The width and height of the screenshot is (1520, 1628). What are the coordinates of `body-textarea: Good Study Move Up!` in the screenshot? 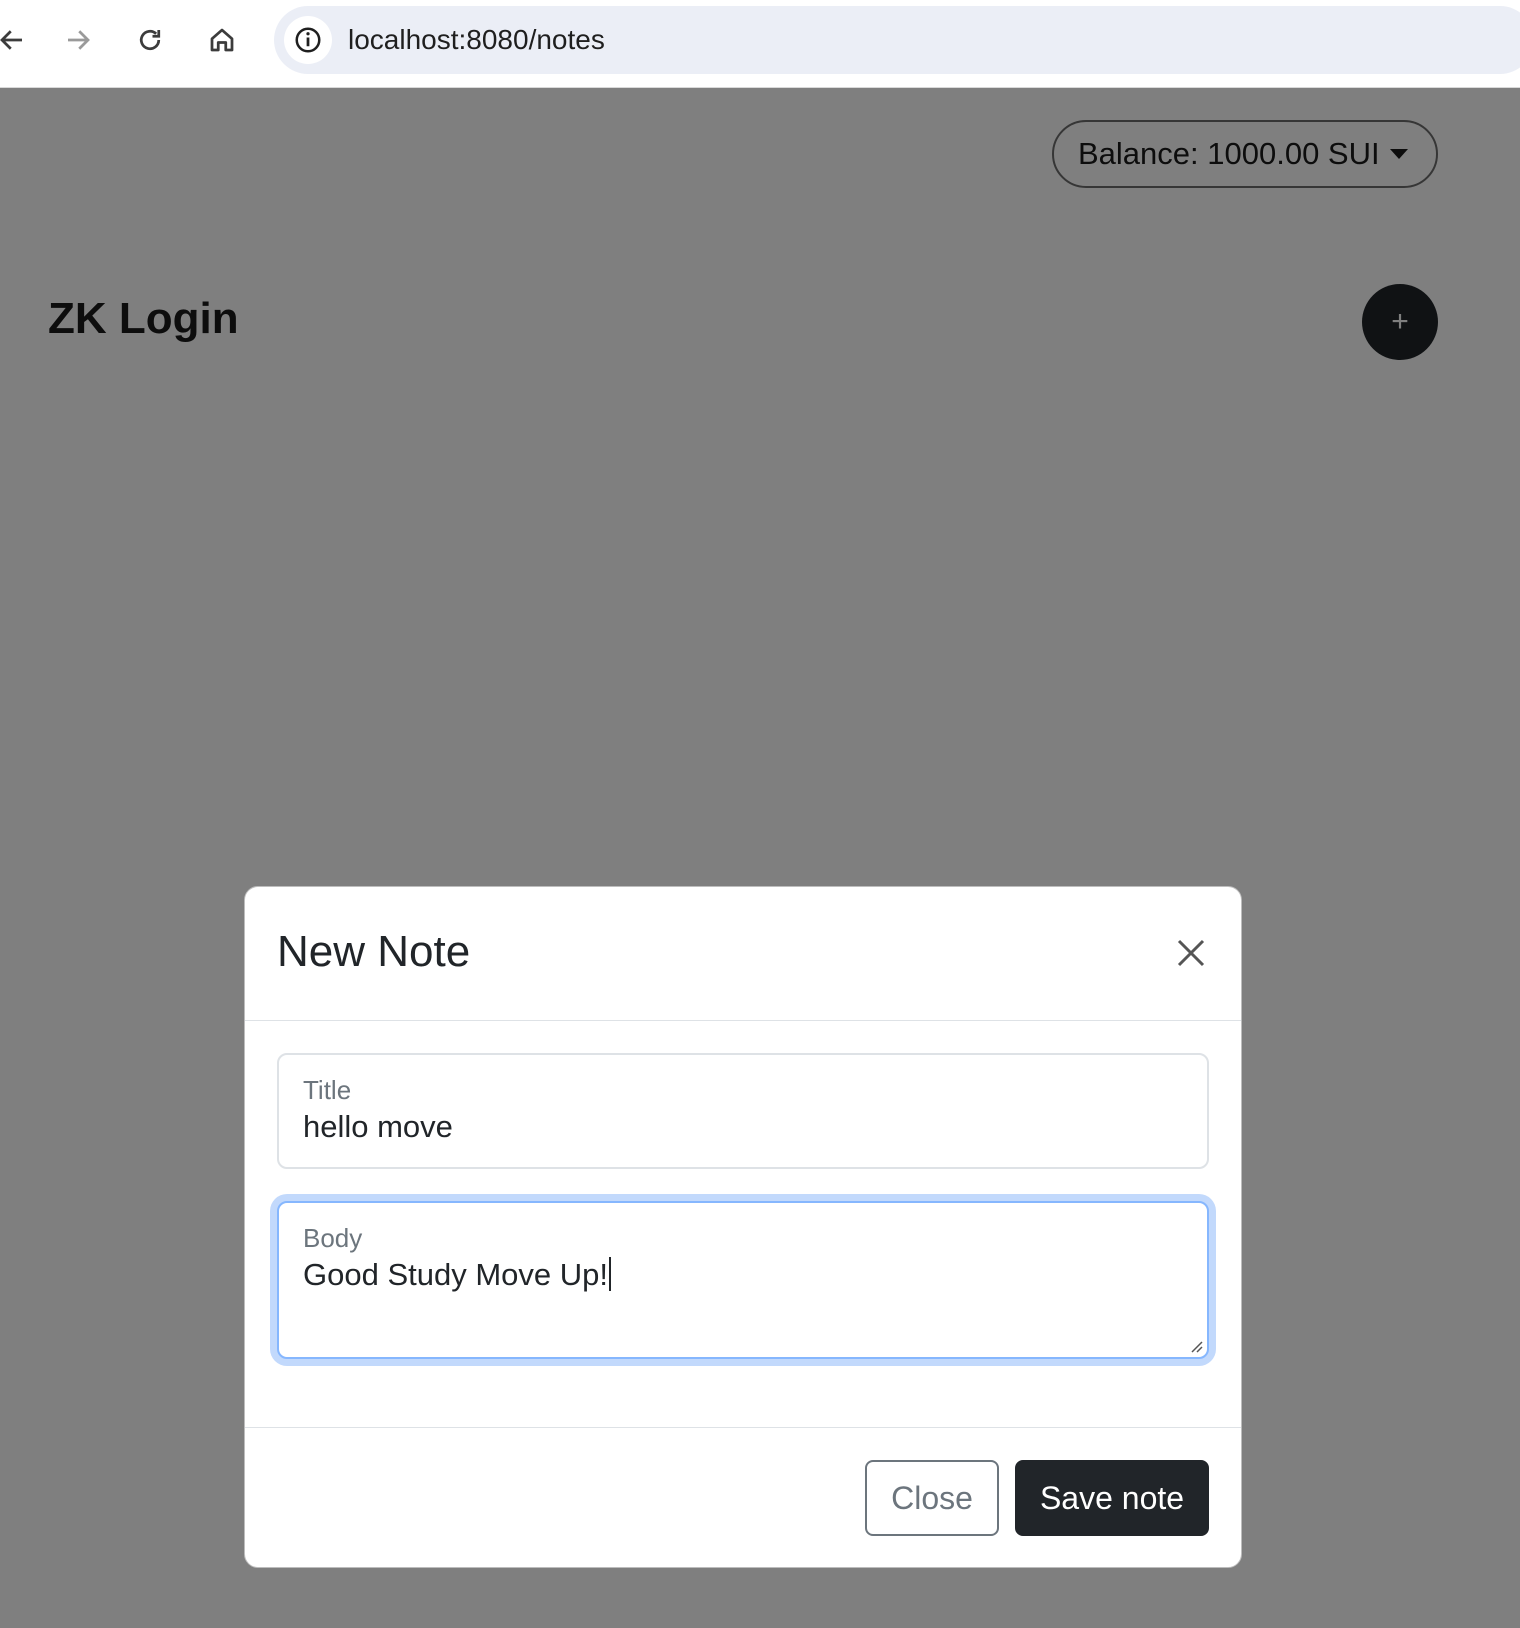 It's located at (743, 1275).